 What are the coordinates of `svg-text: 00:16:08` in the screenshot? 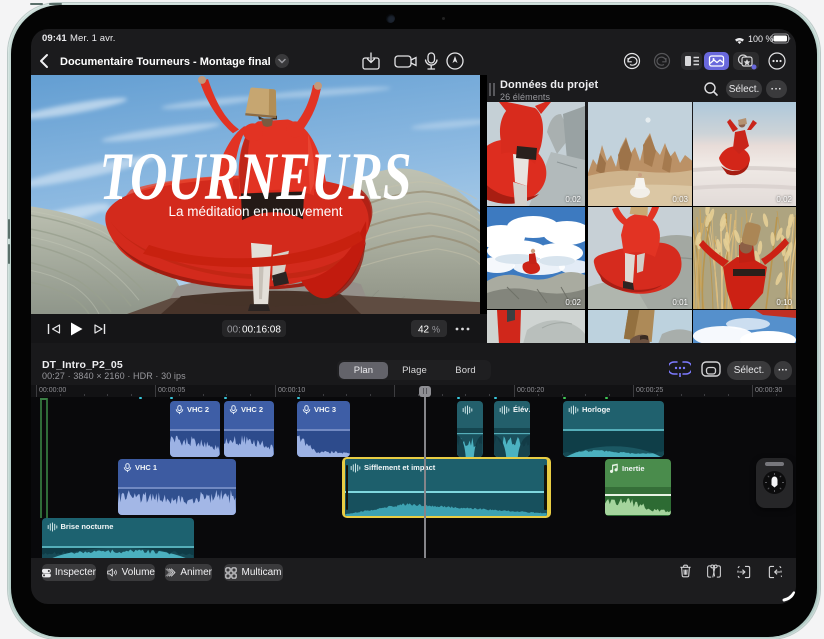 It's located at (261, 330).